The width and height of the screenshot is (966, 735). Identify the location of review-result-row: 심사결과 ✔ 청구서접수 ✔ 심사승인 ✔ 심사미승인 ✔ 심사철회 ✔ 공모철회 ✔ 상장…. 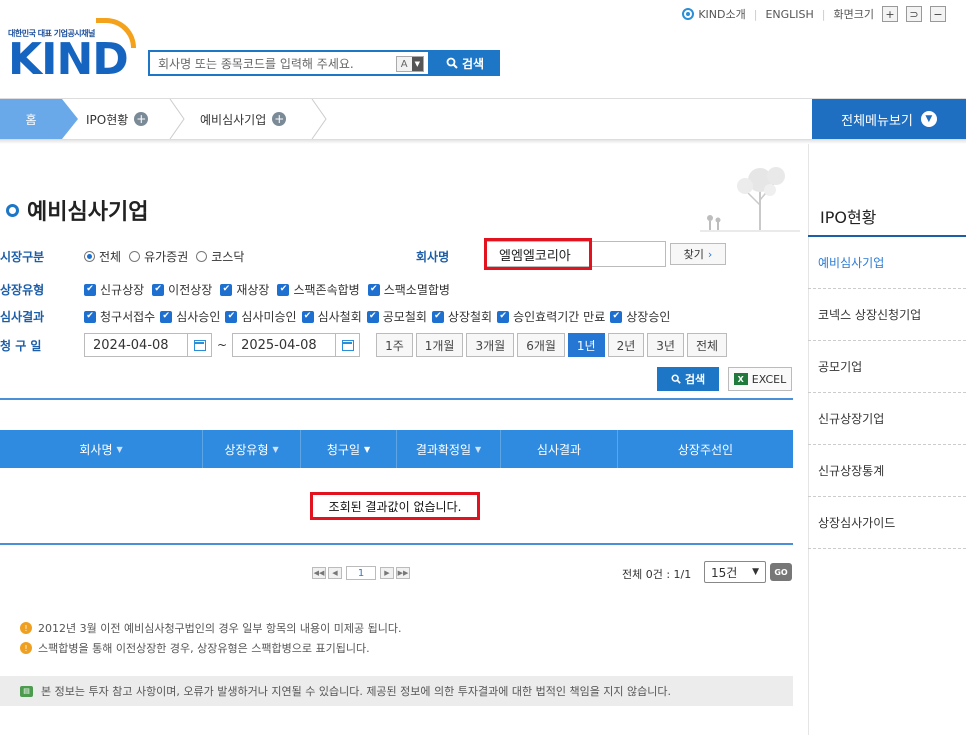
(335, 316).